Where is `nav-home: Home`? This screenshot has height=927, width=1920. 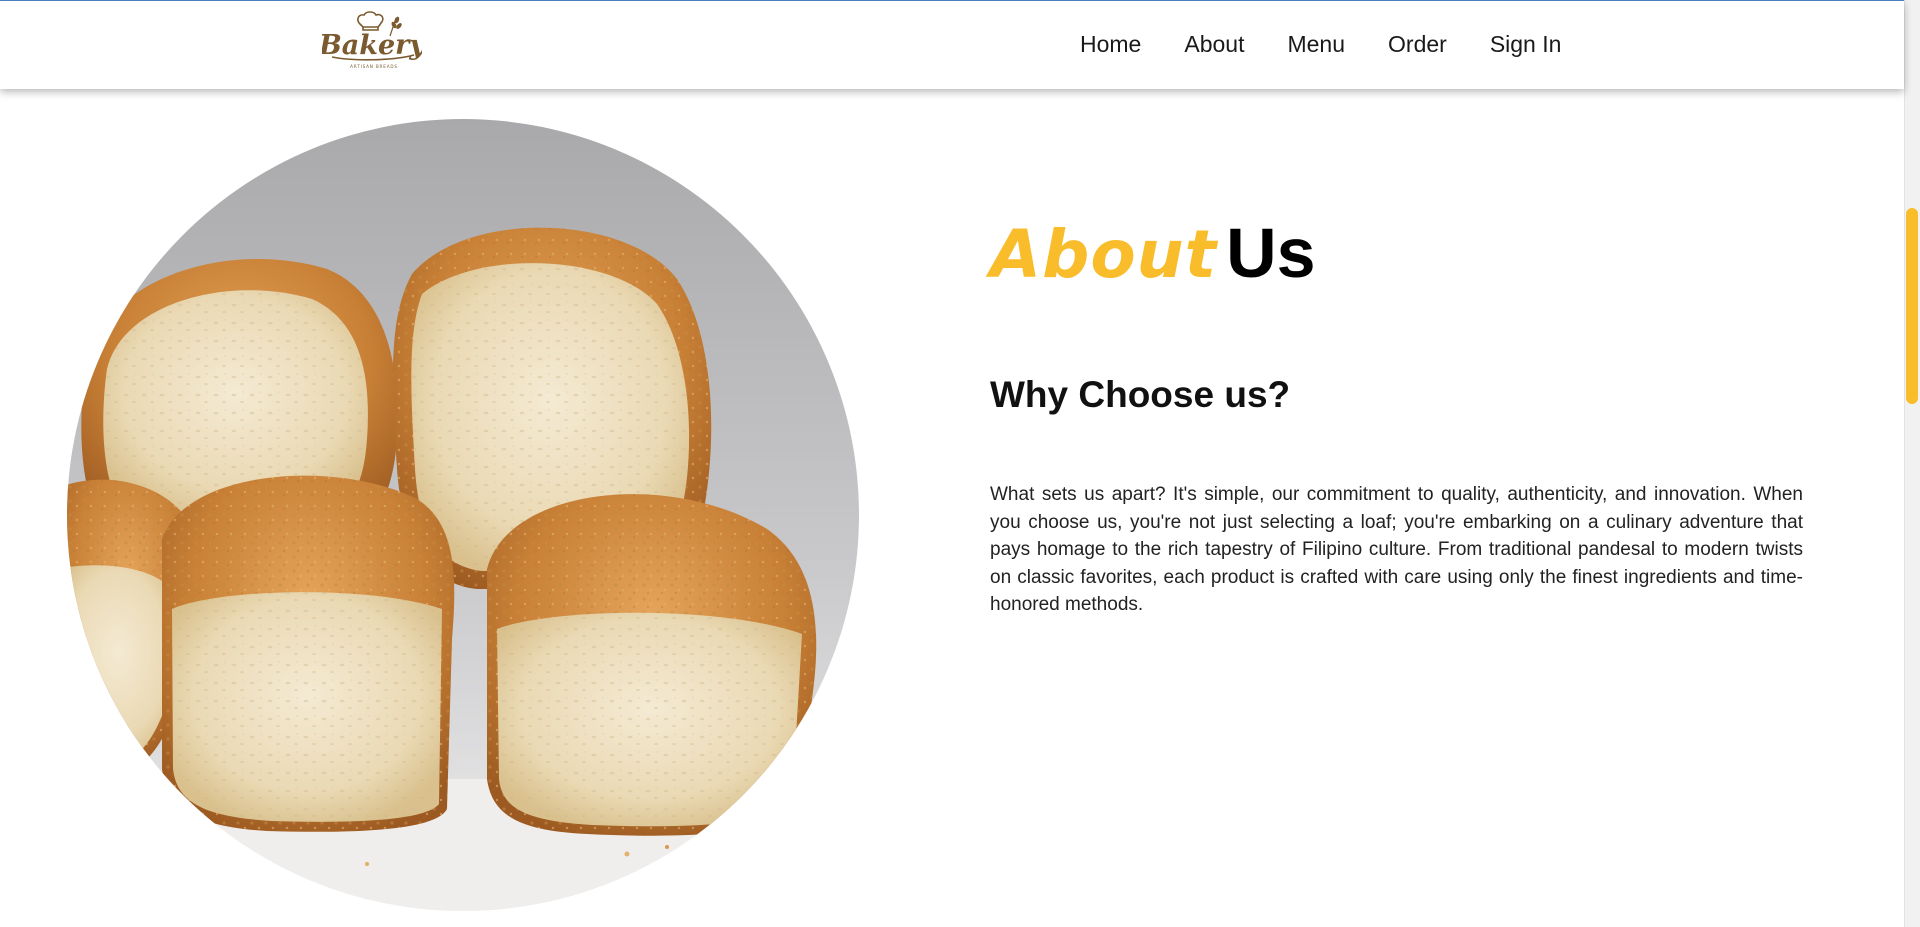 nav-home: Home is located at coordinates (1110, 44).